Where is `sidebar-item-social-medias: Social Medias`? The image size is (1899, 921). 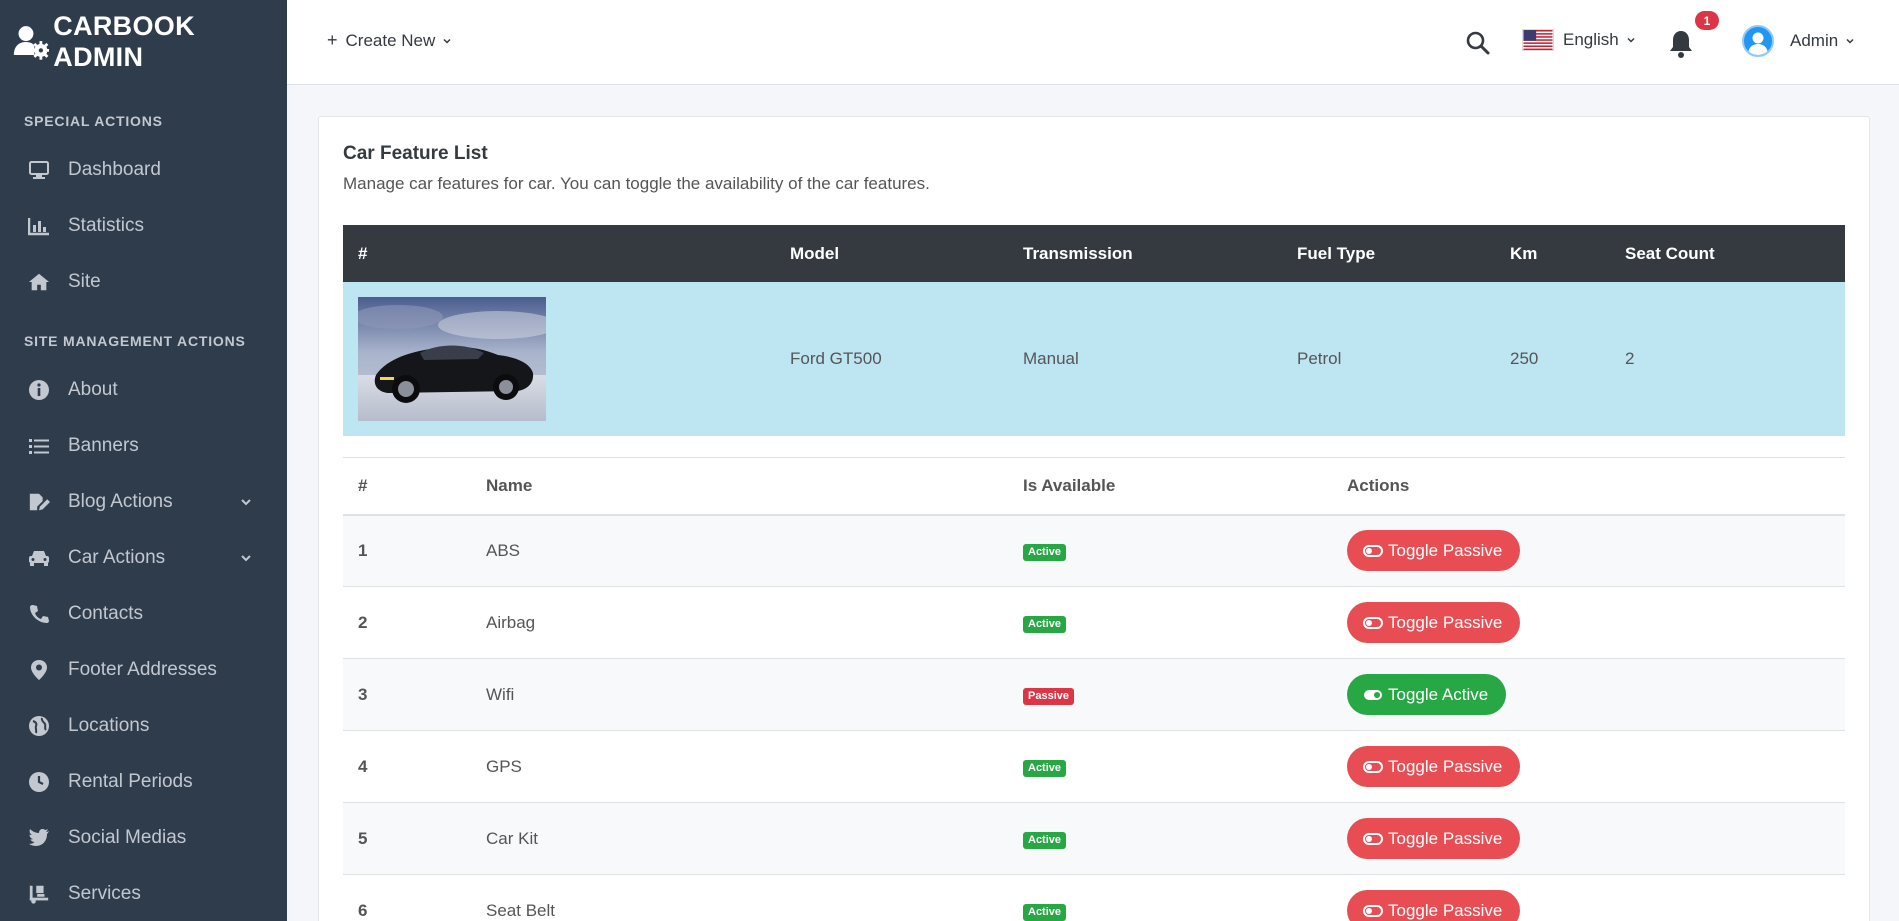
sidebar-item-social-medias: Social Medias is located at coordinates (143, 838).